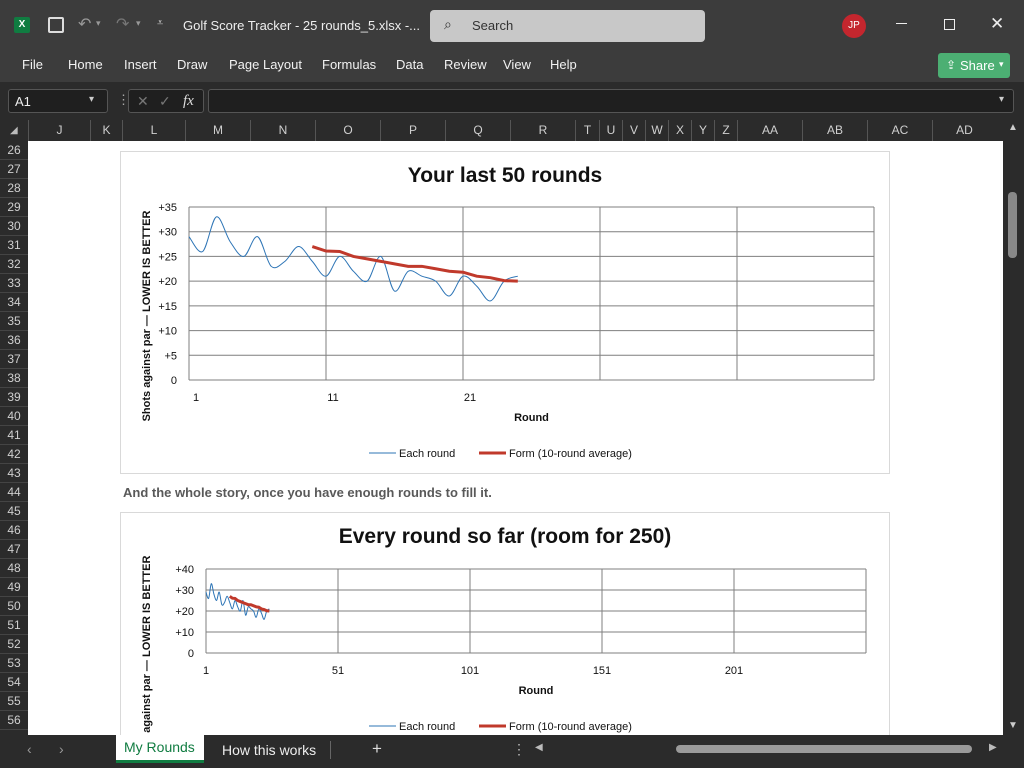 This screenshot has height=768, width=1024. Describe the element at coordinates (563, 64) in the screenshot. I see `tab-help: Help` at that location.